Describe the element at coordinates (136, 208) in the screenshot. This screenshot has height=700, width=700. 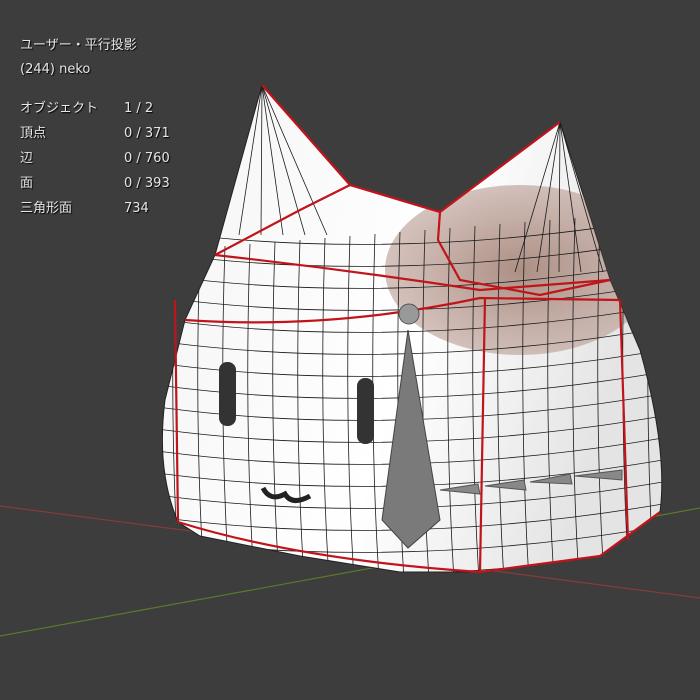
I see `stat-value: 734` at that location.